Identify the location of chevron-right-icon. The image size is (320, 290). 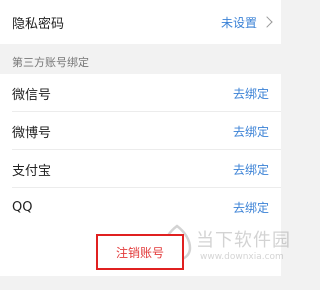
(267, 22).